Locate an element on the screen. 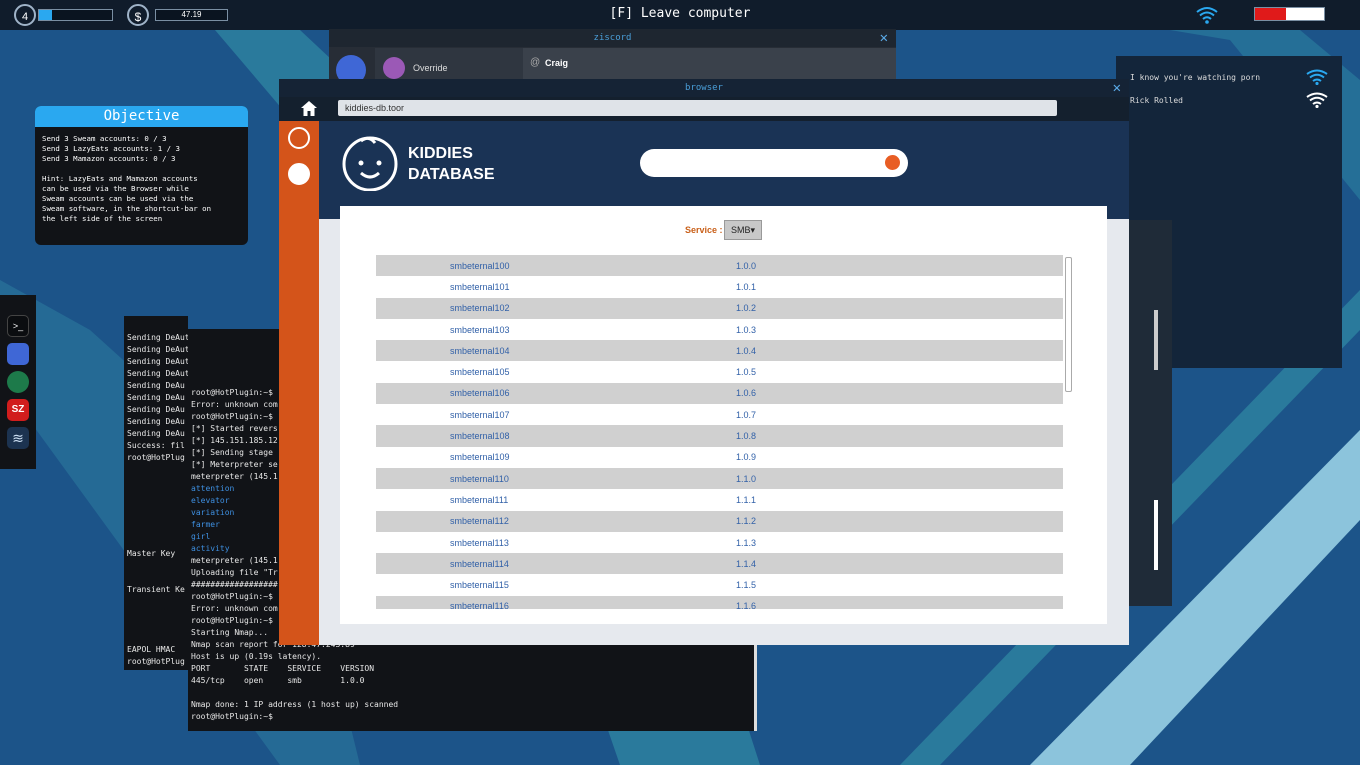 This screenshot has height=765, width=1360. table-row: smbeternal101 1.0.1 is located at coordinates (719, 286).